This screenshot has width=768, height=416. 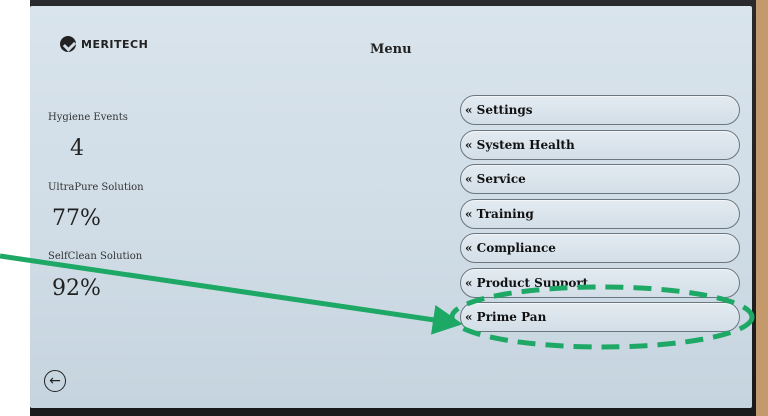 What do you see at coordinates (76, 218) in the screenshot?
I see `stat-value-ultrapure-solution: 77%` at bounding box center [76, 218].